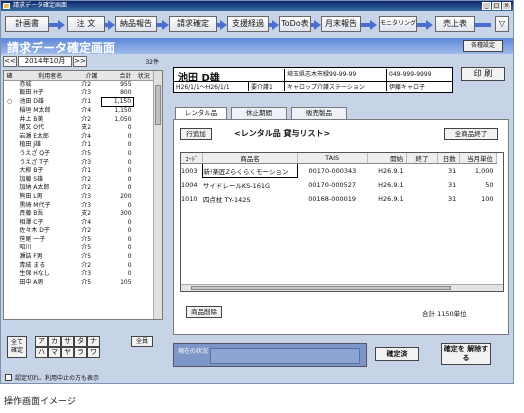  Describe the element at coordinates (79, 154) in the screenshot. I see `client-row: うえざ Q子 介5 0` at that location.